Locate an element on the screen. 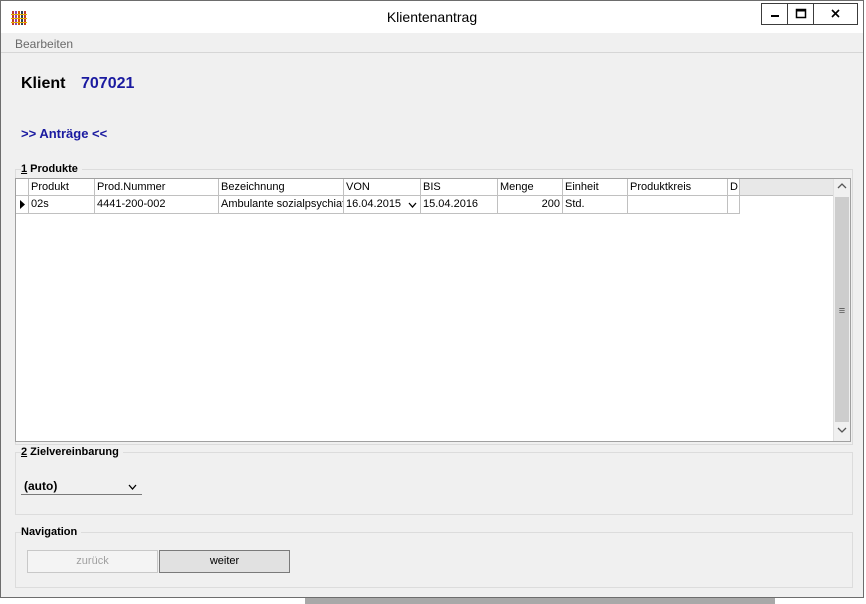 Image resolution: width=866 pixels, height=604 pixels. goal-group-title: 2 Zielvereinbarung is located at coordinates (72, 452).